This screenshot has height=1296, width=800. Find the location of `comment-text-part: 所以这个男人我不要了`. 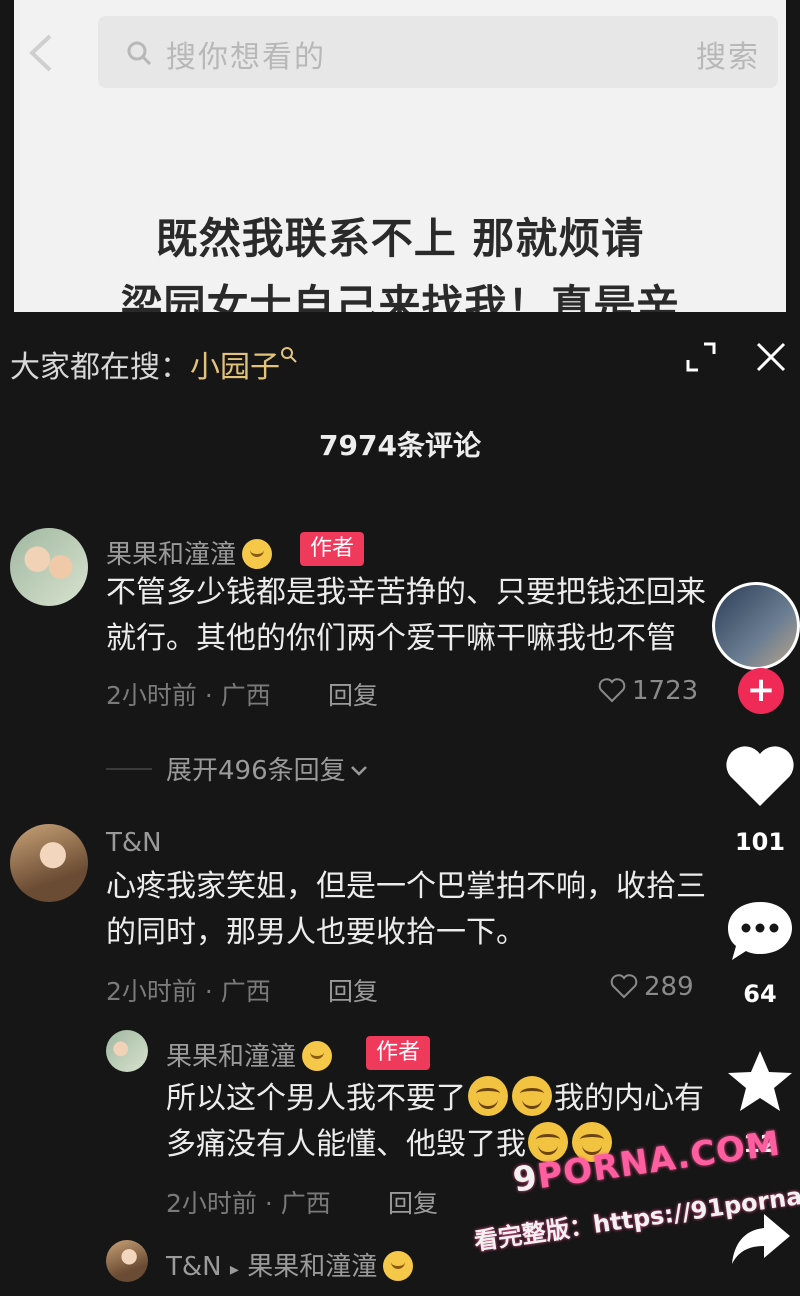

comment-text-part: 所以这个男人我不要了 is located at coordinates (316, 1098).